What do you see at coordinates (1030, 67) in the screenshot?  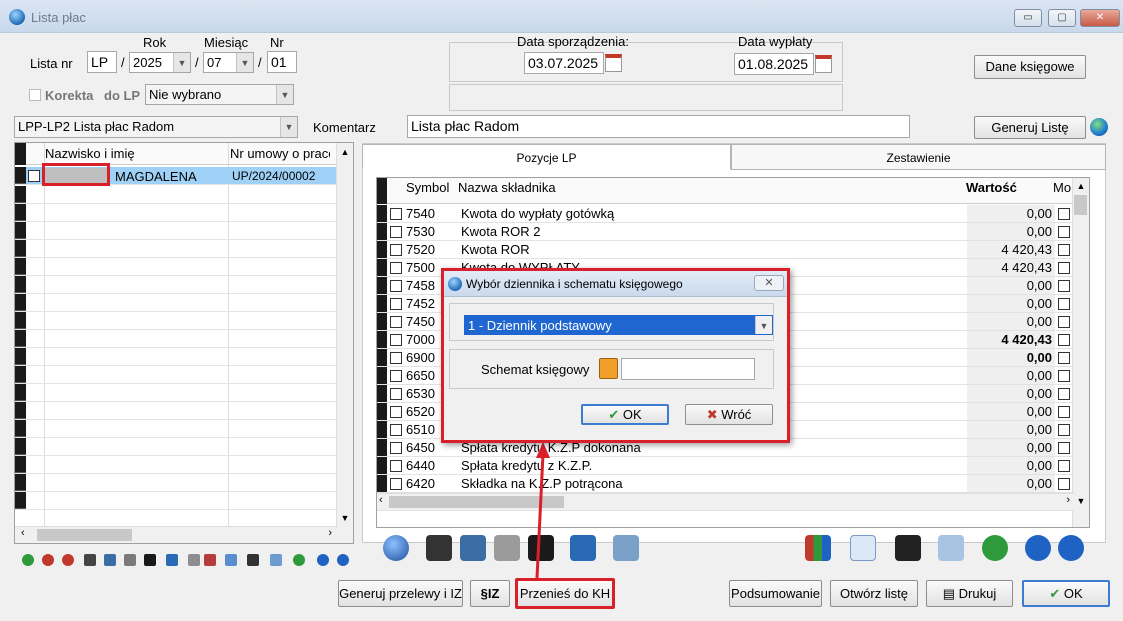 I see `dane-ksiegowe-button: Dane księgowe` at bounding box center [1030, 67].